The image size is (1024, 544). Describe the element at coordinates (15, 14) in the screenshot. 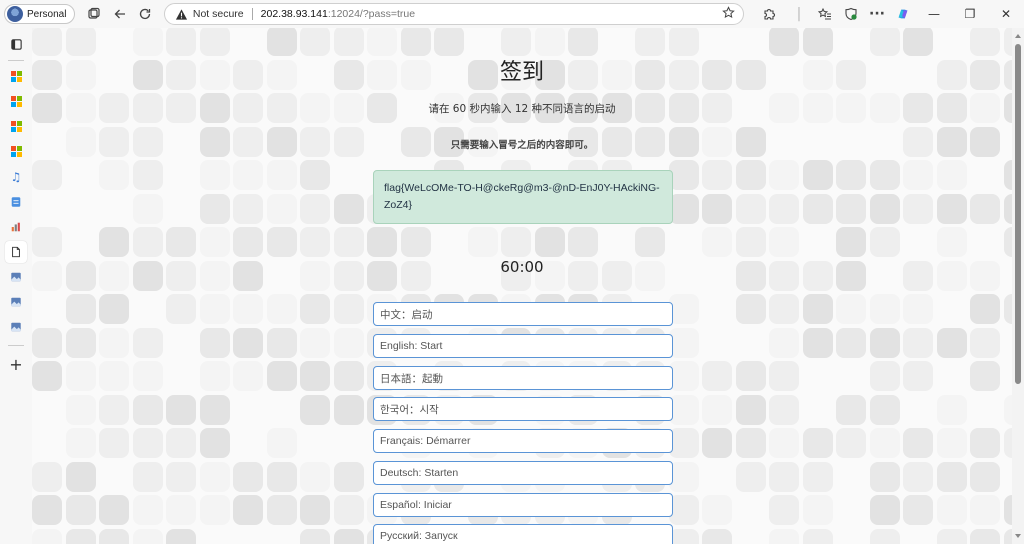

I see `avatar` at that location.